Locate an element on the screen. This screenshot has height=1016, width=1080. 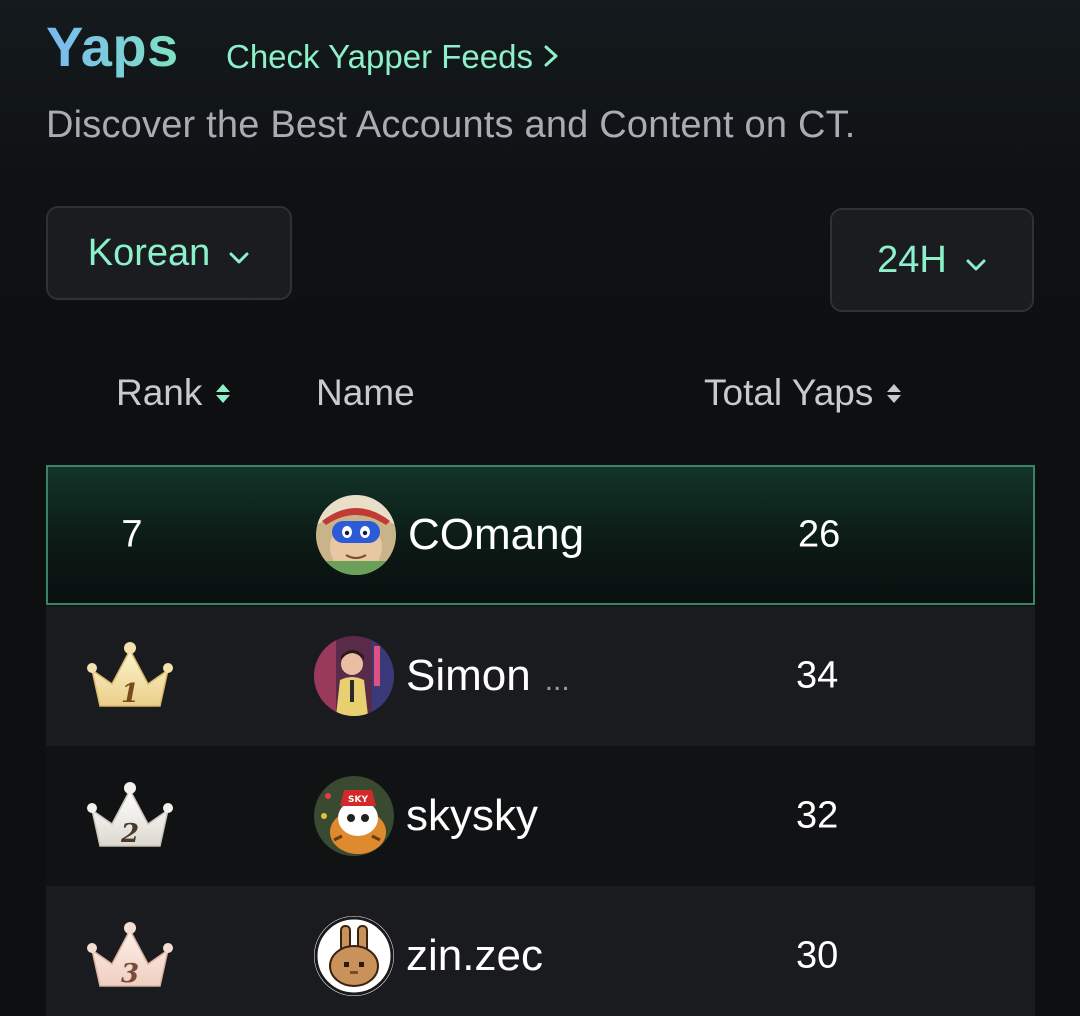
check-yapper-feeds-link: Check Yapper Feeds is located at coordinates (393, 57).